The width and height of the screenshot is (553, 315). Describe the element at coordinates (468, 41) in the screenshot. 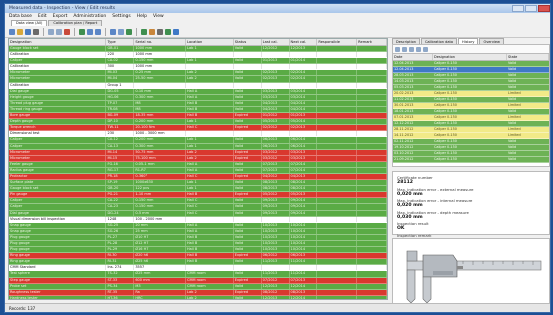

I see `detail-tab: History` at that location.